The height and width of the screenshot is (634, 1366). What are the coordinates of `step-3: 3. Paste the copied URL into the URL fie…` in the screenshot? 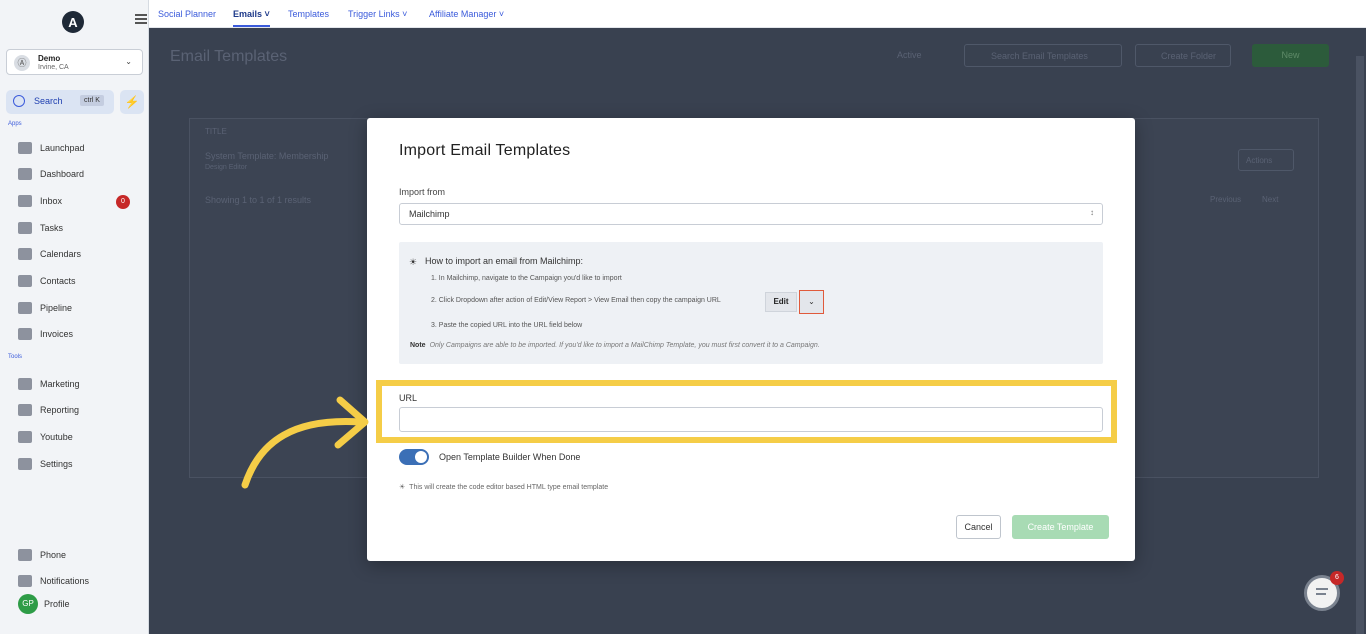 It's located at (507, 325).